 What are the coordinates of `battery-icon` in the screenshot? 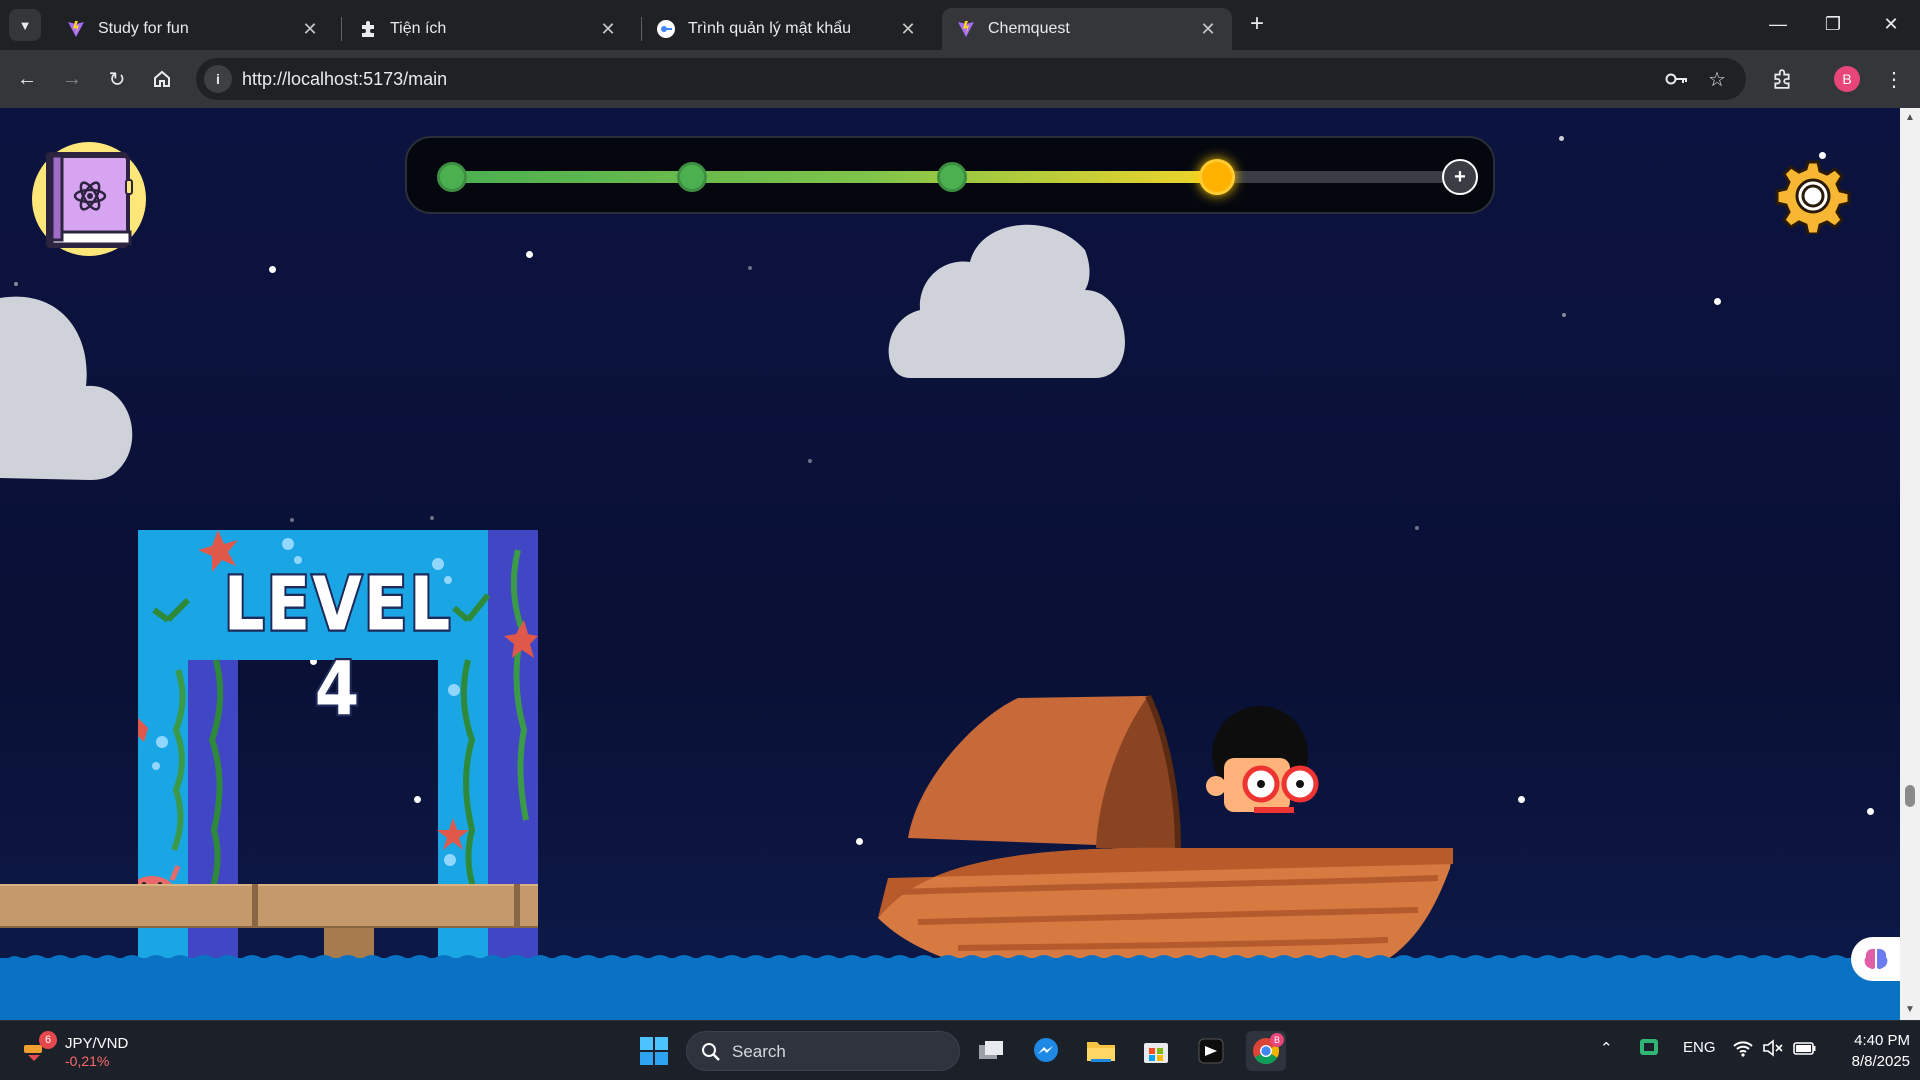 It's located at (1805, 1050).